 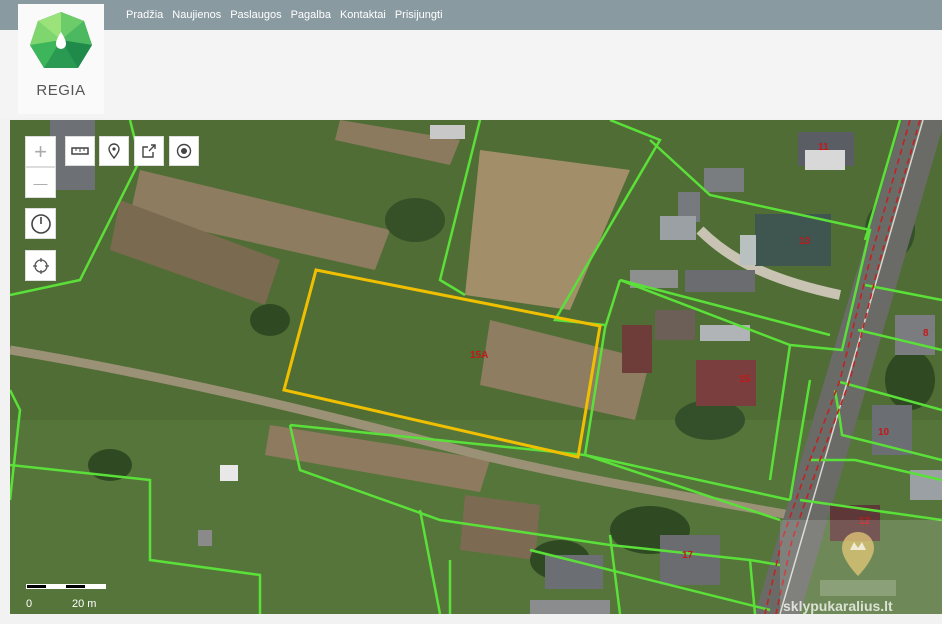 What do you see at coordinates (61, 40) in the screenshot?
I see `regia-logo-icon` at bounding box center [61, 40].